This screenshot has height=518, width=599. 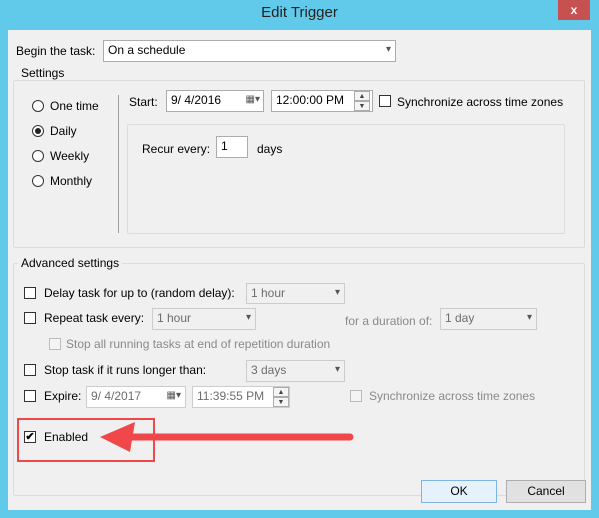 What do you see at coordinates (62, 396) in the screenshot?
I see `expire-label: Expire:` at bounding box center [62, 396].